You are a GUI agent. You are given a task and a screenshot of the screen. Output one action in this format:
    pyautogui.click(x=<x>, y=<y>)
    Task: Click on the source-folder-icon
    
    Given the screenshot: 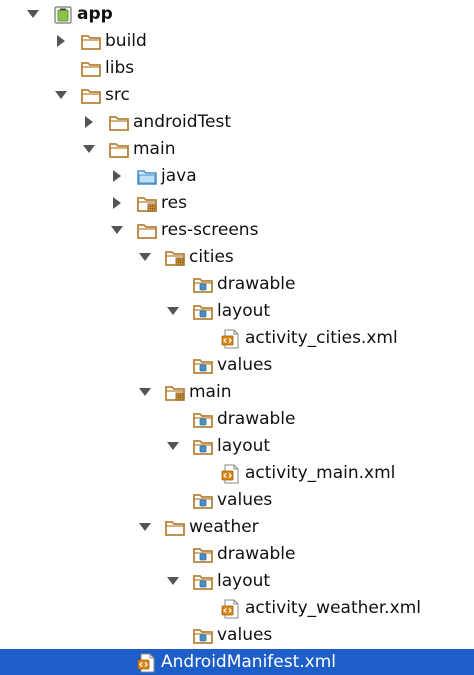 What is the action you would take?
    pyautogui.click(x=147, y=177)
    